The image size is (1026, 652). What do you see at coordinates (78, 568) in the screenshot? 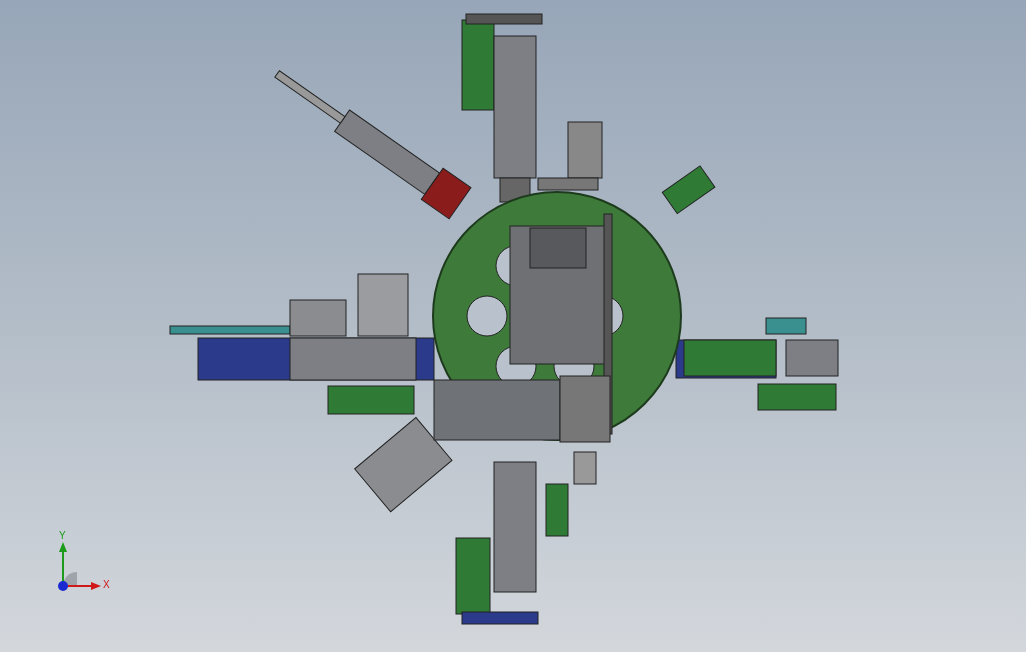
I see `axis-triad-icon` at bounding box center [78, 568].